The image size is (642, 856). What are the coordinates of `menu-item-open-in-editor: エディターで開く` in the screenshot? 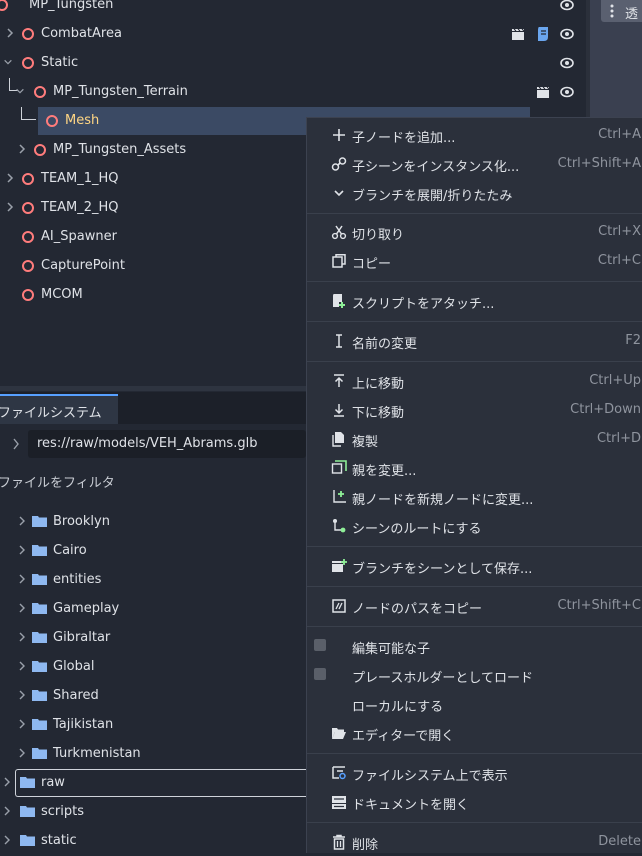 It's located at (474, 733).